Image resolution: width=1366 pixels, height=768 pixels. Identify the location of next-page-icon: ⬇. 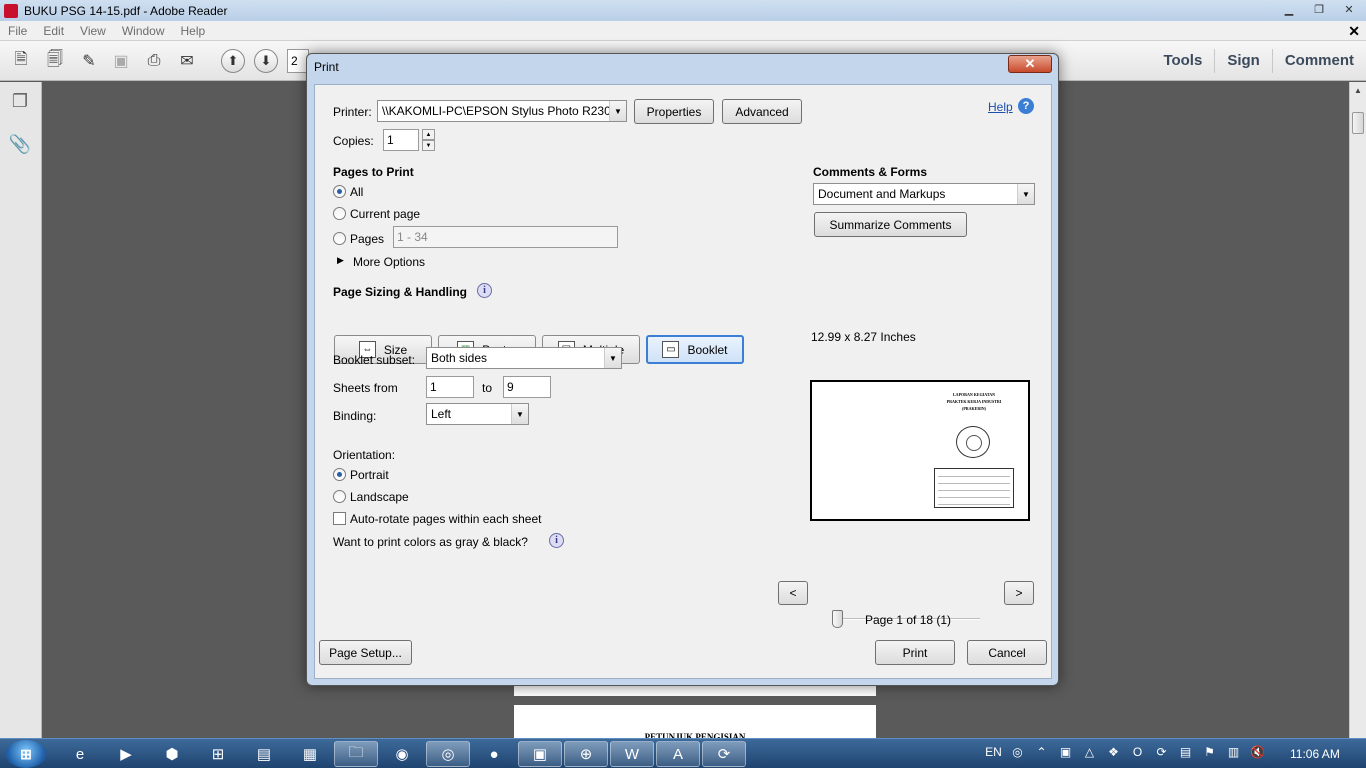
(266, 61).